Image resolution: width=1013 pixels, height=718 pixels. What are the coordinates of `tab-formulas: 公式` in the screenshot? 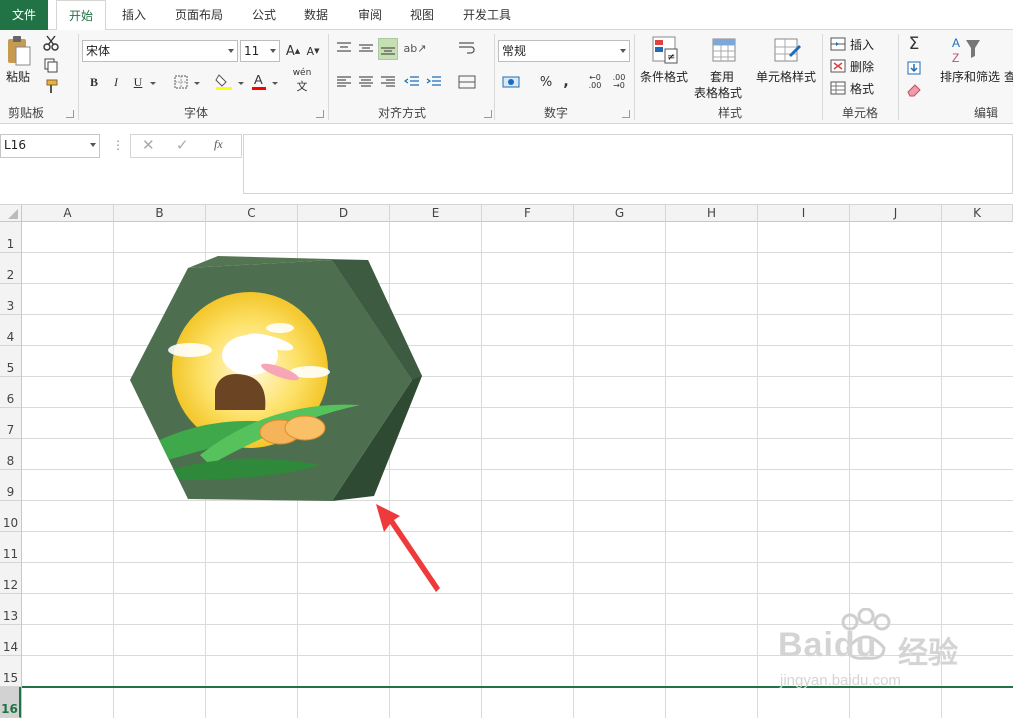 It's located at (264, 15).